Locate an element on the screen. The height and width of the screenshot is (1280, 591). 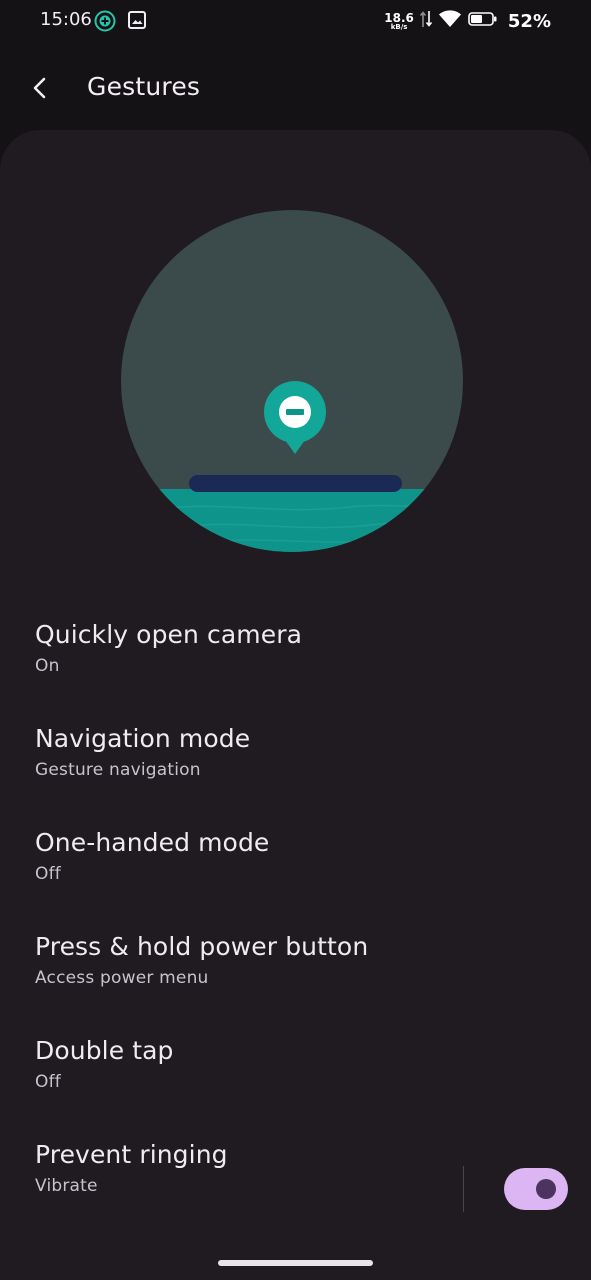
setting-one-handed-mode: One-handed mode Off is located at coordinates (295, 860).